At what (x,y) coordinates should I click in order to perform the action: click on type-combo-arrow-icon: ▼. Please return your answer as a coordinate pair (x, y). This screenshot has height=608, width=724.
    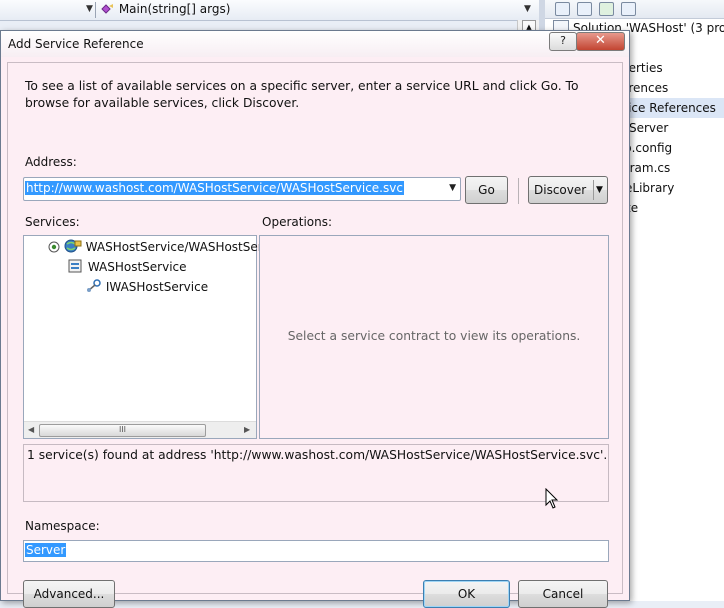
    Looking at the image, I should click on (89, 9).